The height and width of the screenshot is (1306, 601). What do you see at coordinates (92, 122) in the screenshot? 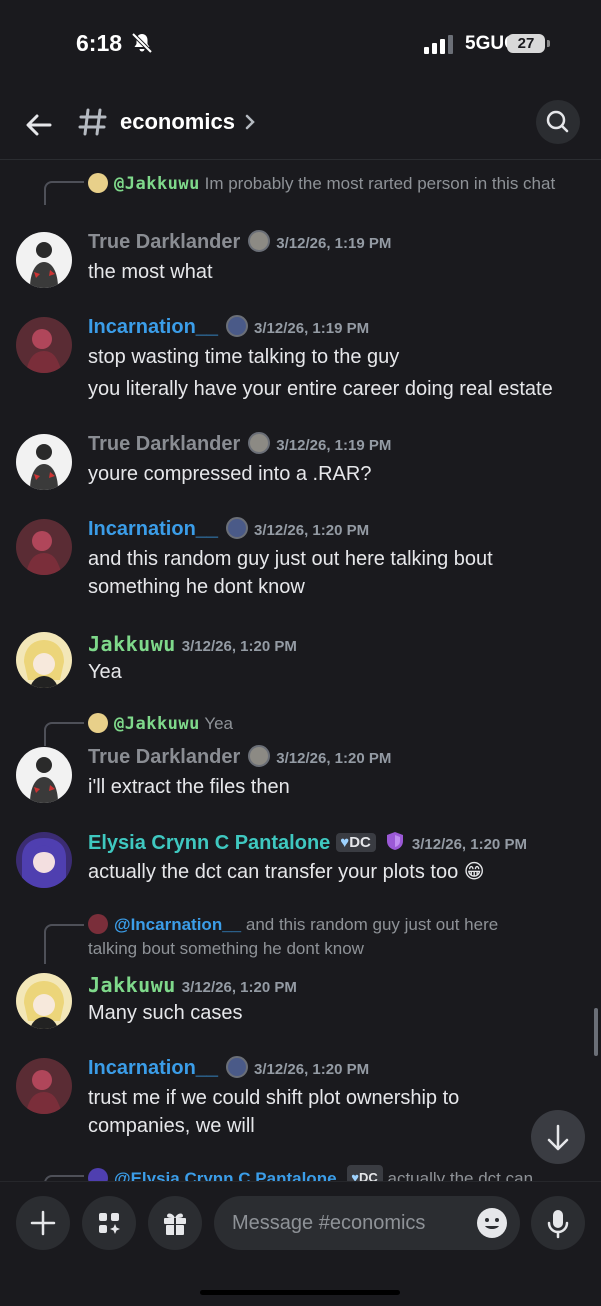
I see `hash-icon` at bounding box center [92, 122].